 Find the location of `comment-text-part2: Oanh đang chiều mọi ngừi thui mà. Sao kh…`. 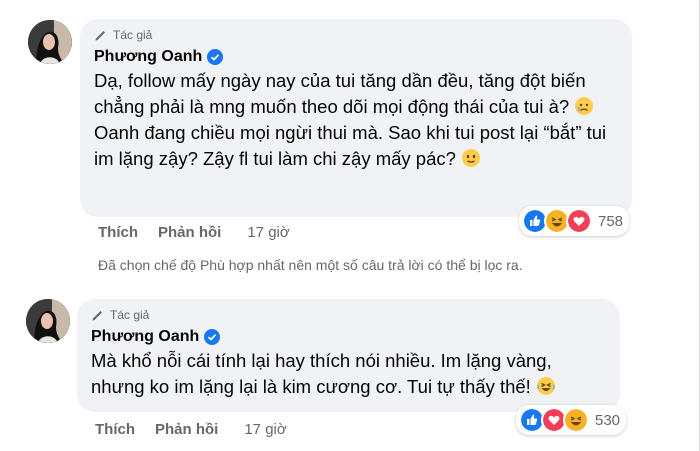

comment-text-part2: Oanh đang chiều mọi ngừi thui mà. Sao kh… is located at coordinates (350, 145).